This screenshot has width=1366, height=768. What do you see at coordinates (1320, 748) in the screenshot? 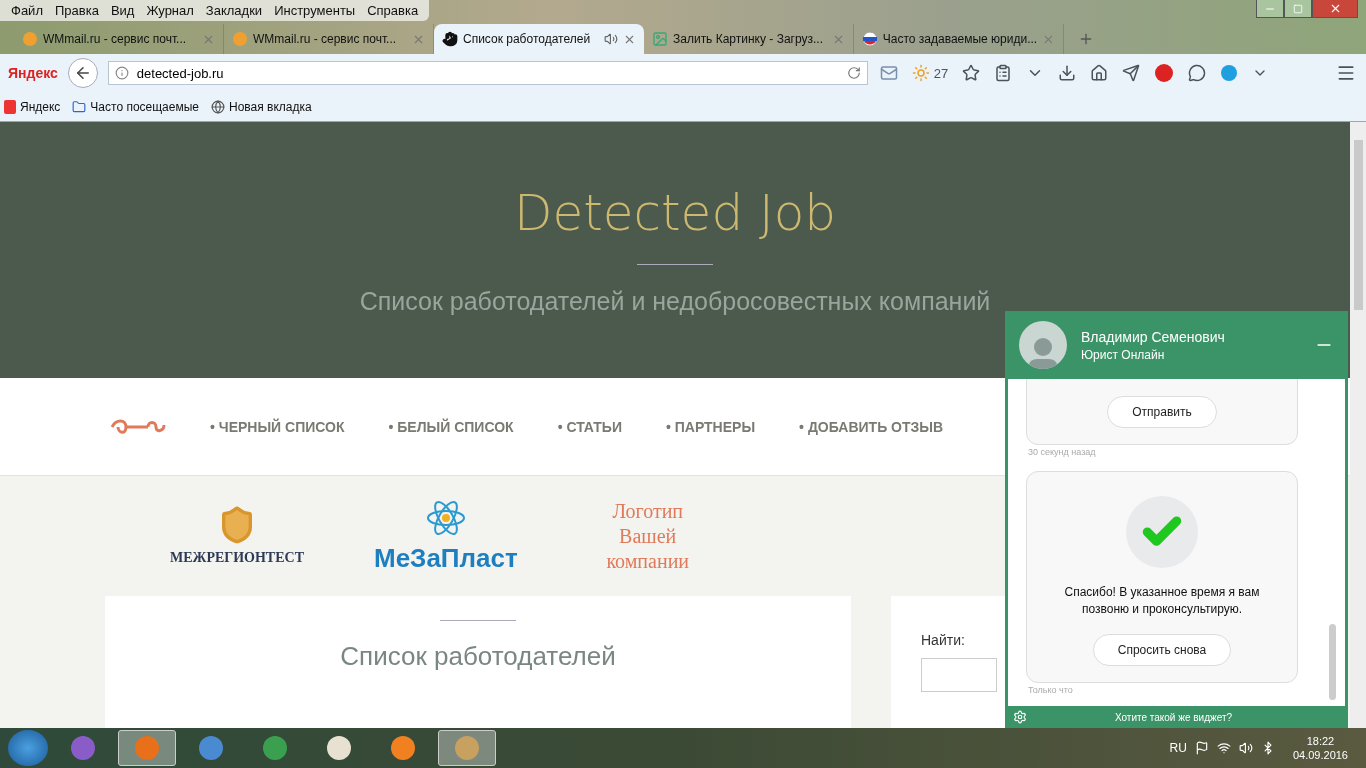
I see `clock: 18:22 04.09.2016` at bounding box center [1320, 748].